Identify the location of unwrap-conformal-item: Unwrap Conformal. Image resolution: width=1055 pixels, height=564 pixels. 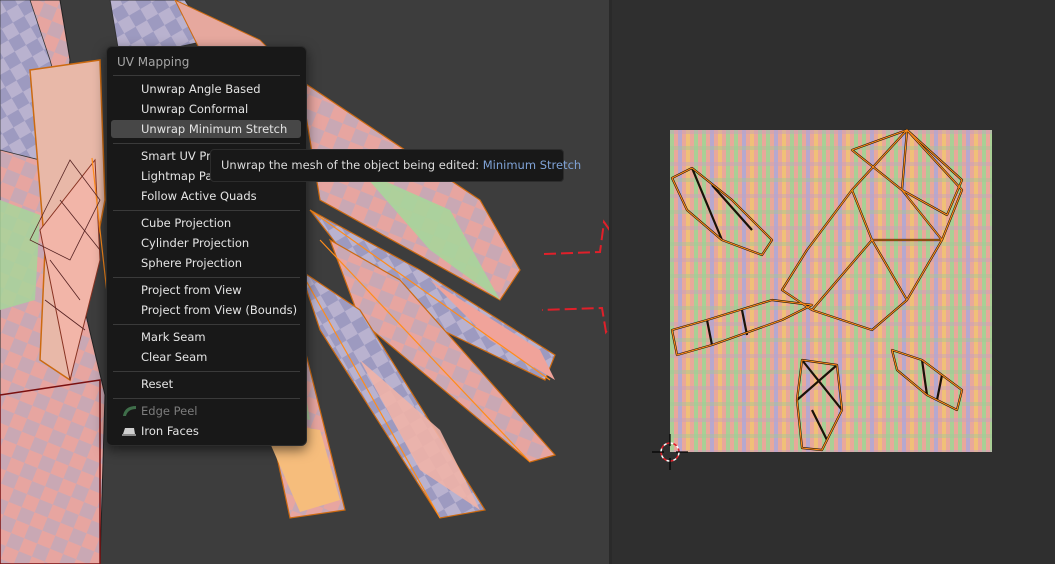
(206, 109).